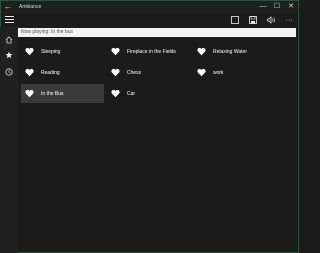 Image resolution: width=320 pixels, height=253 pixels. I want to click on sound-tile-sleeping: Sleeping, so click(62, 51).